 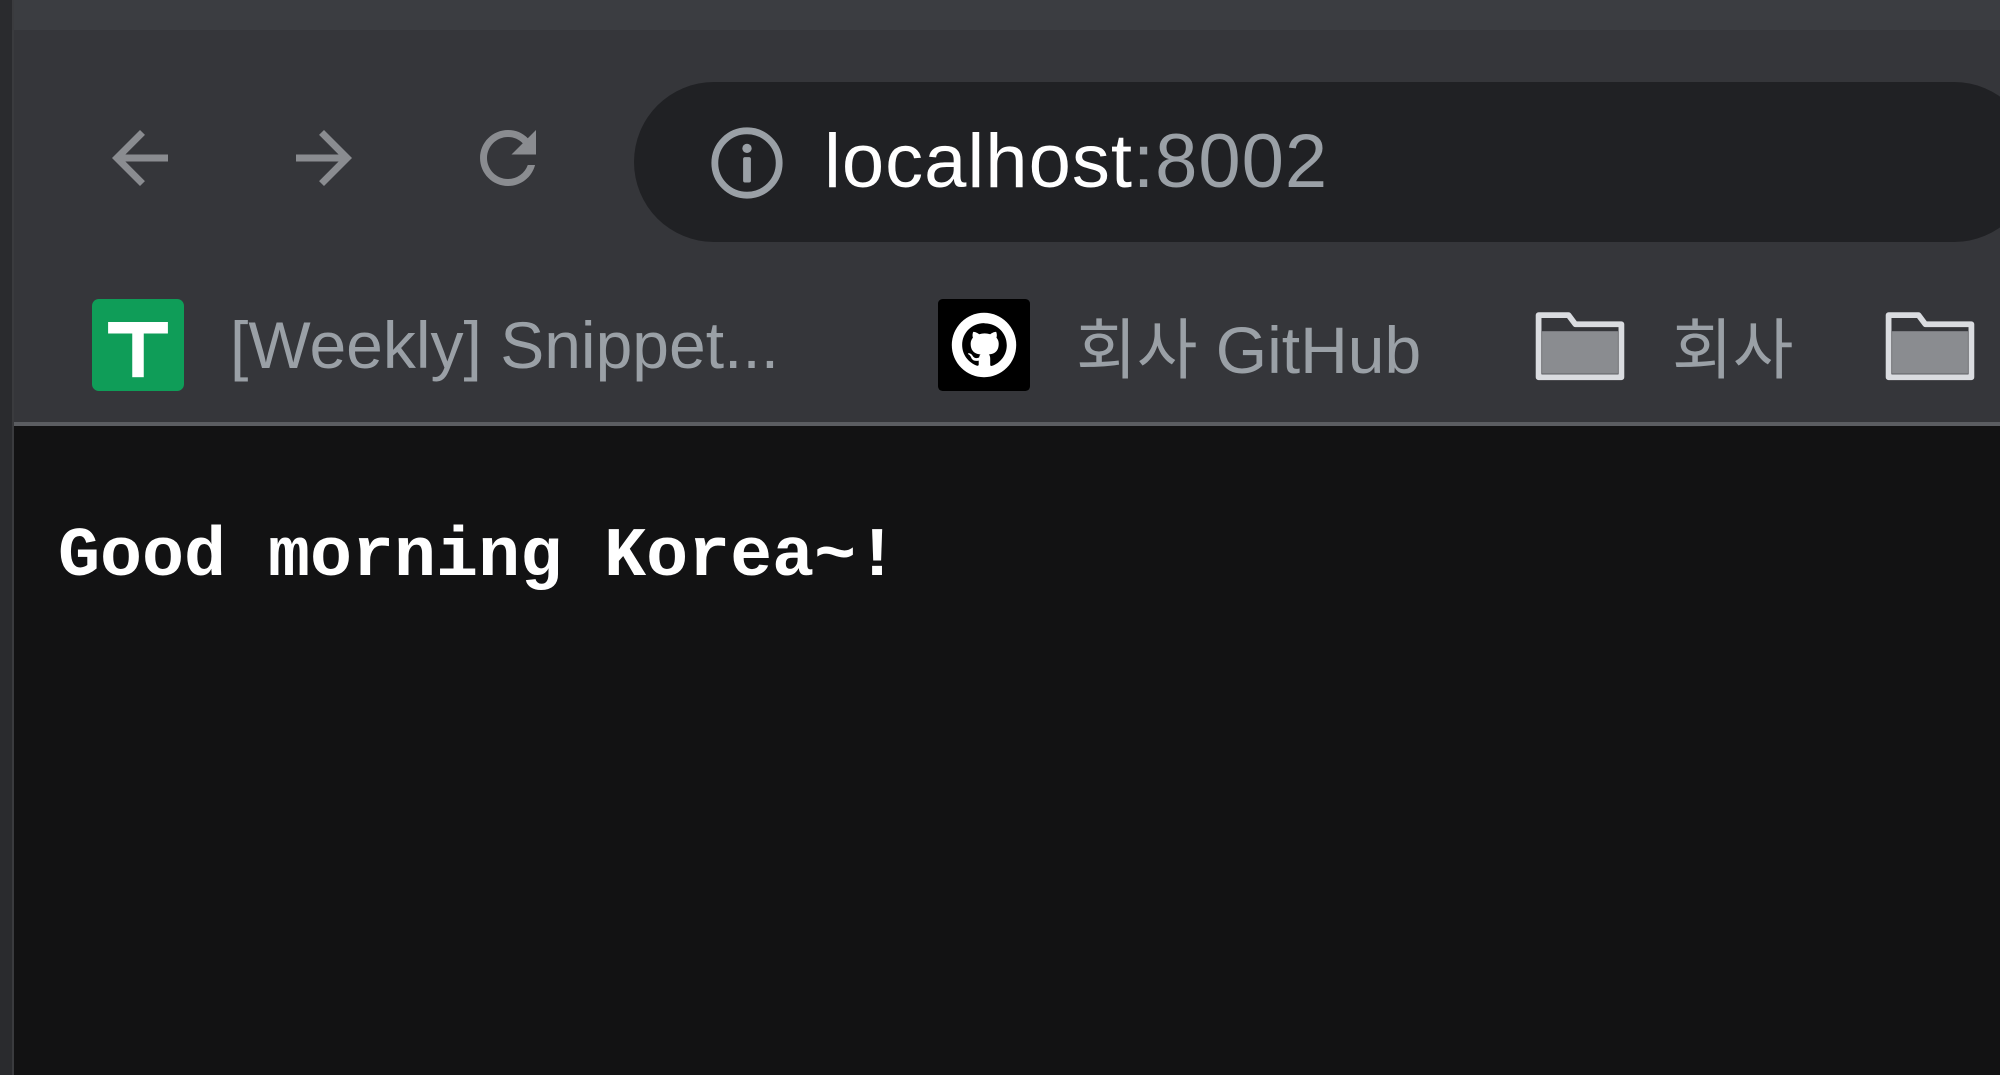 I want to click on arrow-right-icon, so click(x=324, y=158).